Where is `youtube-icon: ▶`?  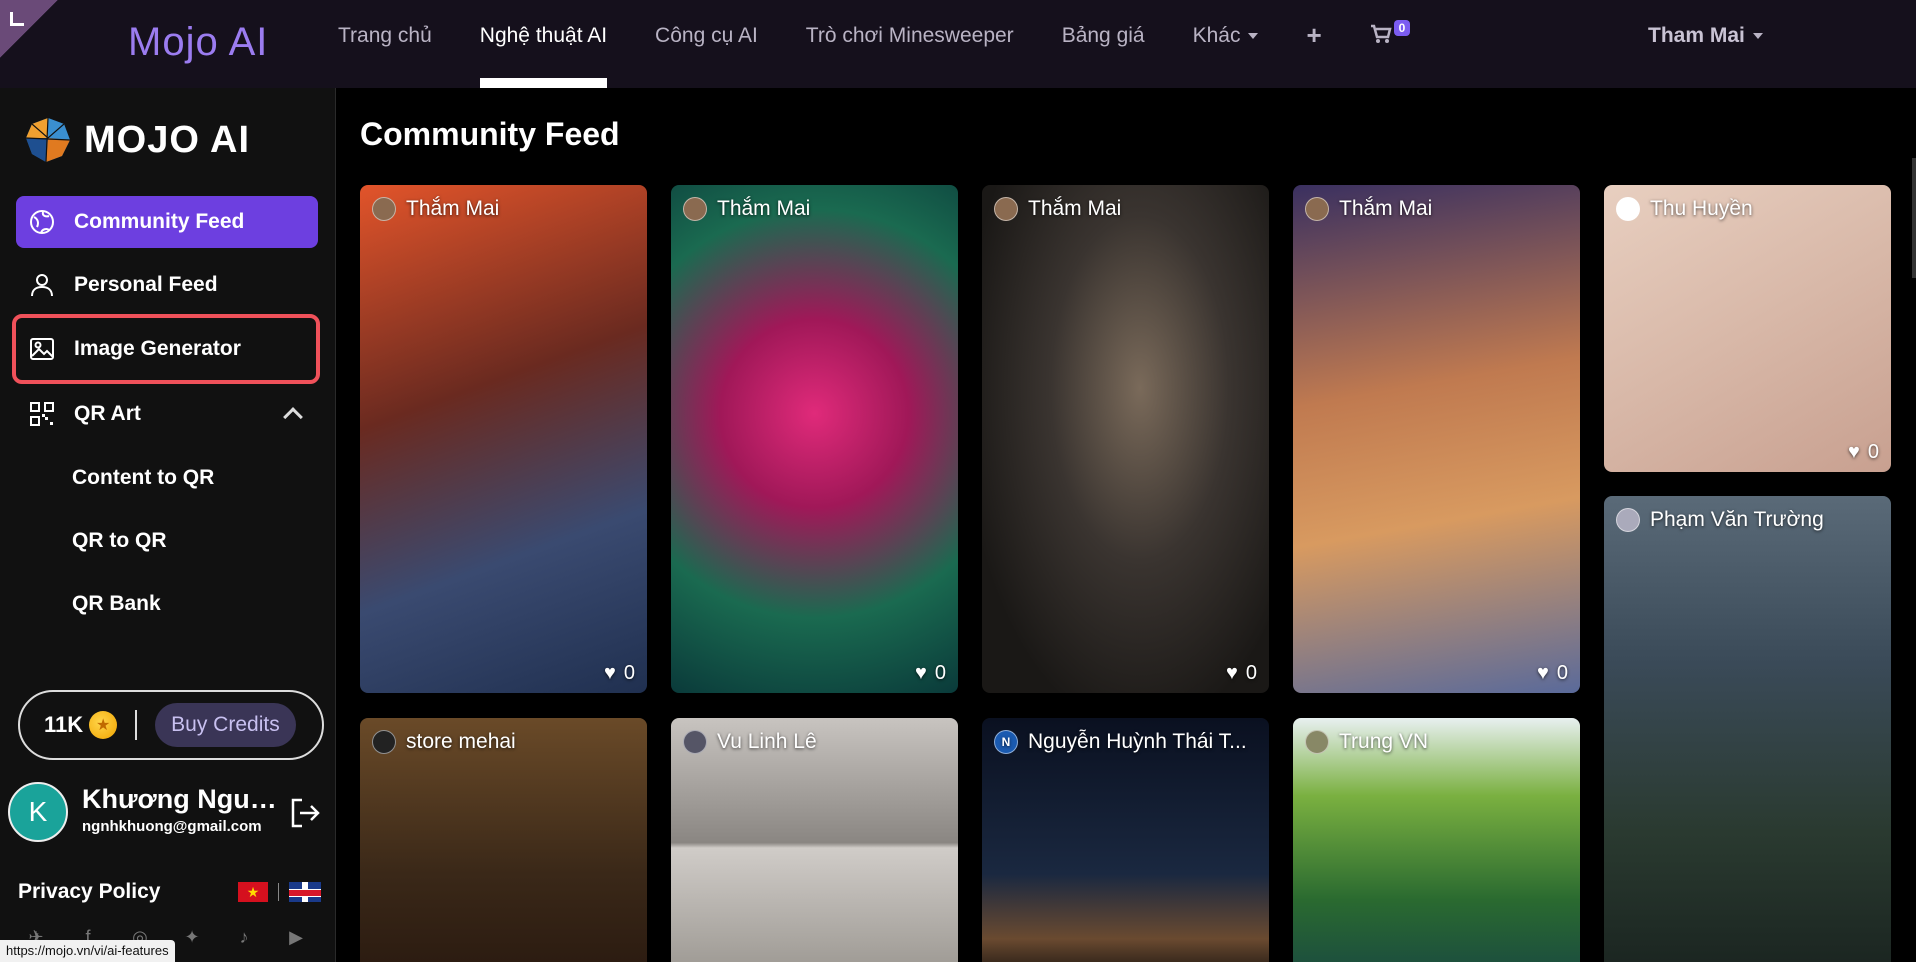
youtube-icon: ▶ is located at coordinates (296, 937).